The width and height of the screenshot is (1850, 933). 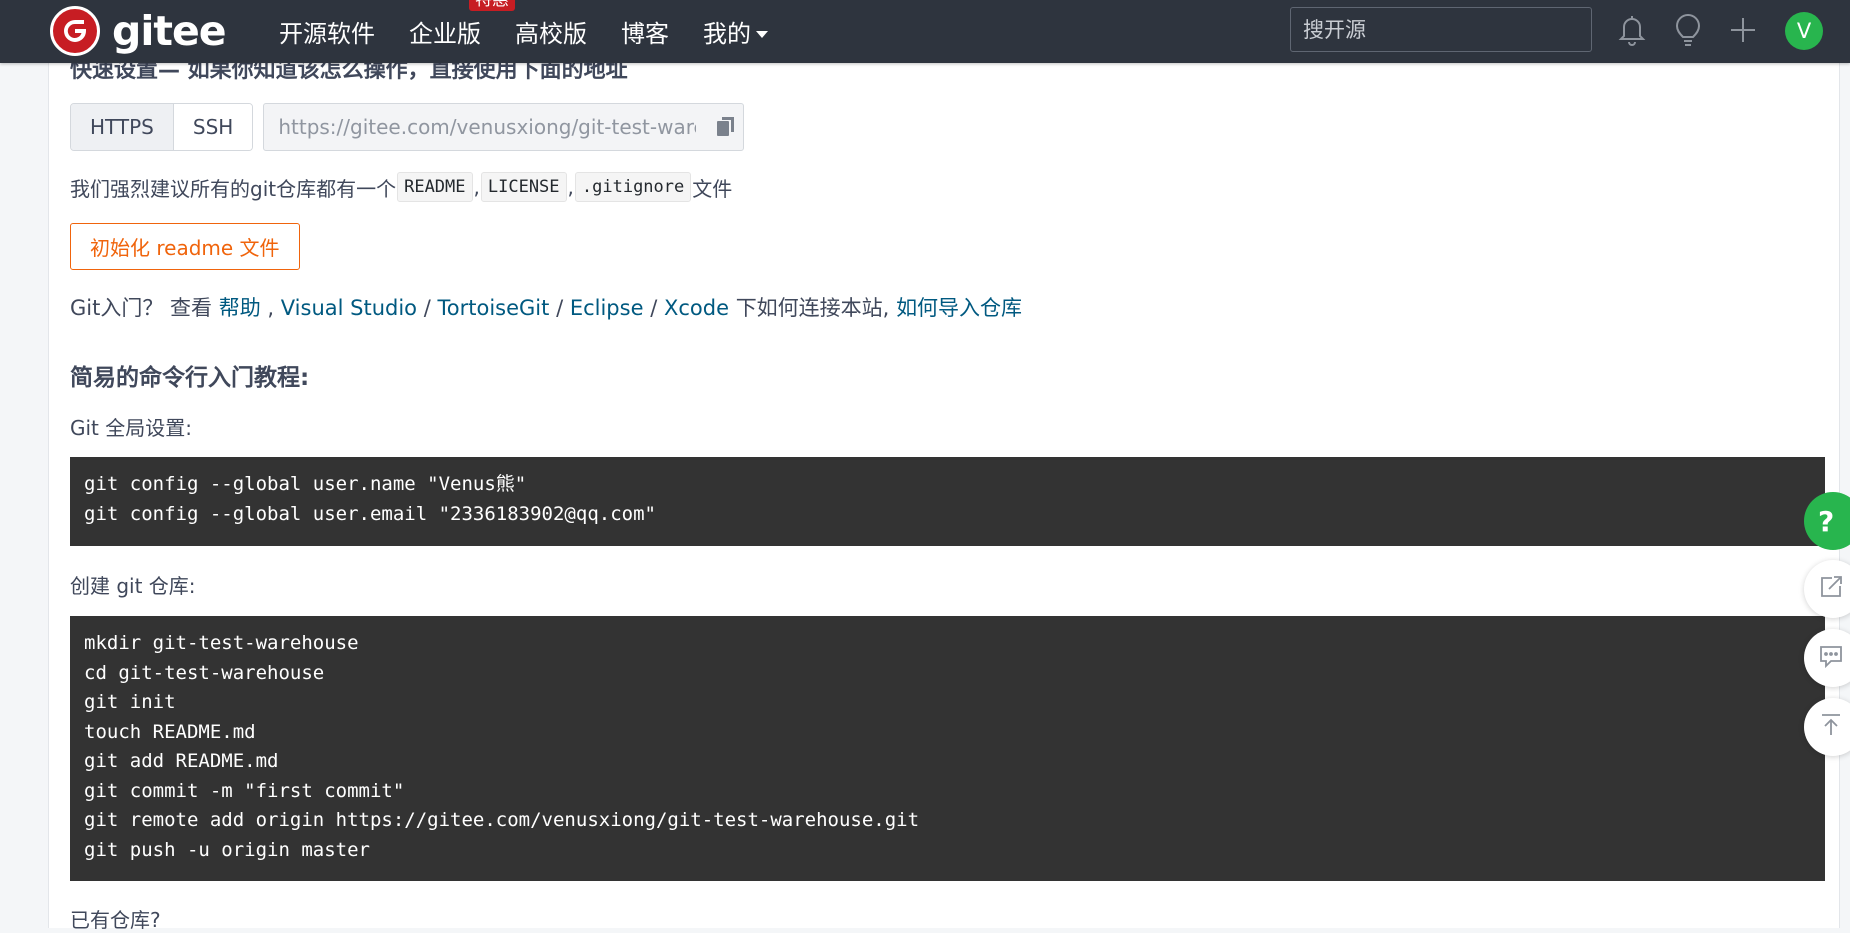 I want to click on tortoisegit-link: TortoiseGit, so click(x=494, y=308).